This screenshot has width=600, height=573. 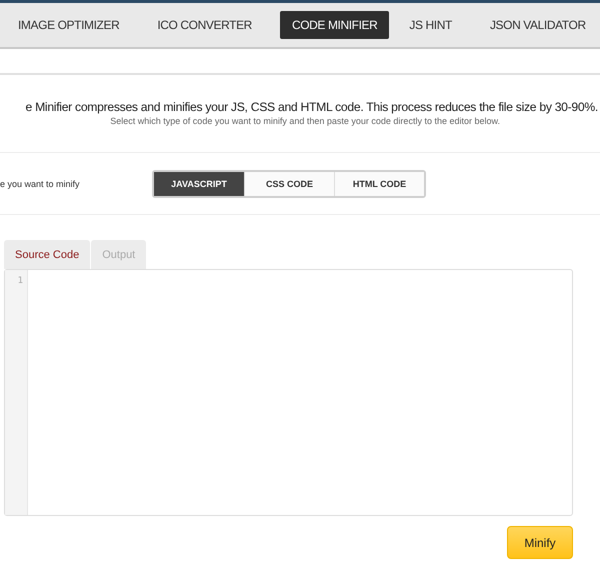 I want to click on nav-tab: CODE MINIFIER, so click(x=335, y=25).